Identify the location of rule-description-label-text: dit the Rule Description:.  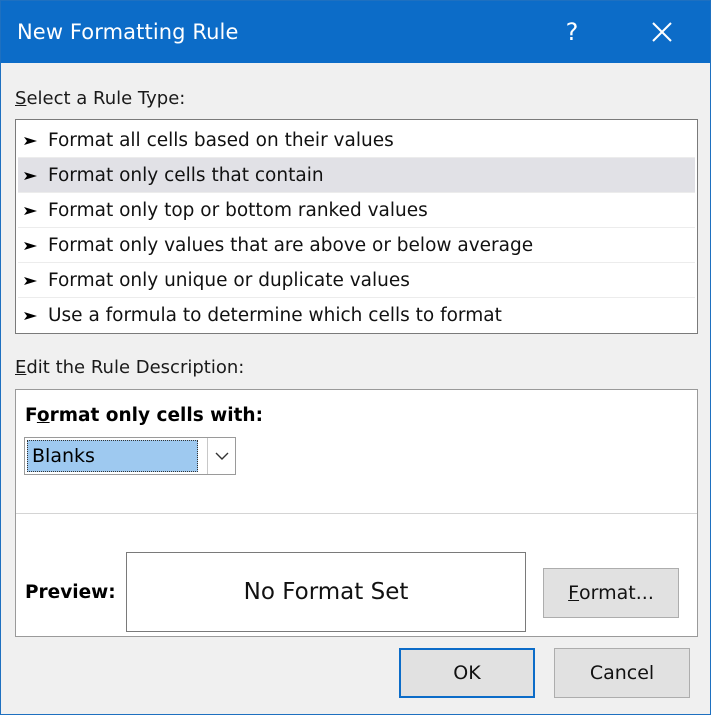
(135, 367).